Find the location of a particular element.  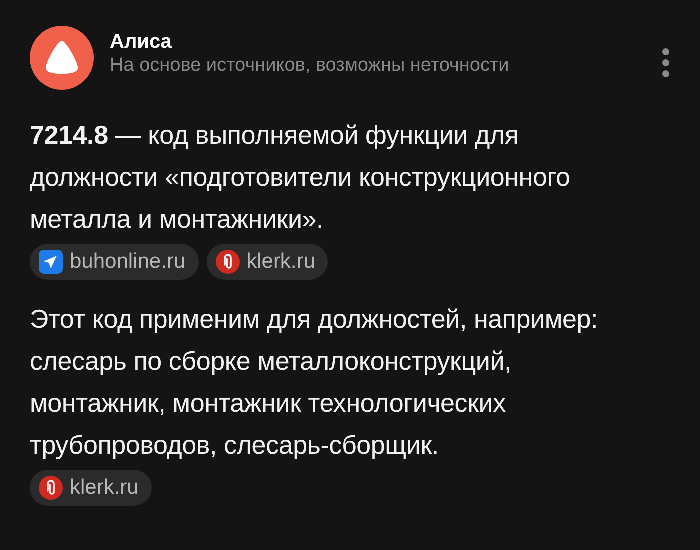

paper-plane-icon is located at coordinates (51, 262).